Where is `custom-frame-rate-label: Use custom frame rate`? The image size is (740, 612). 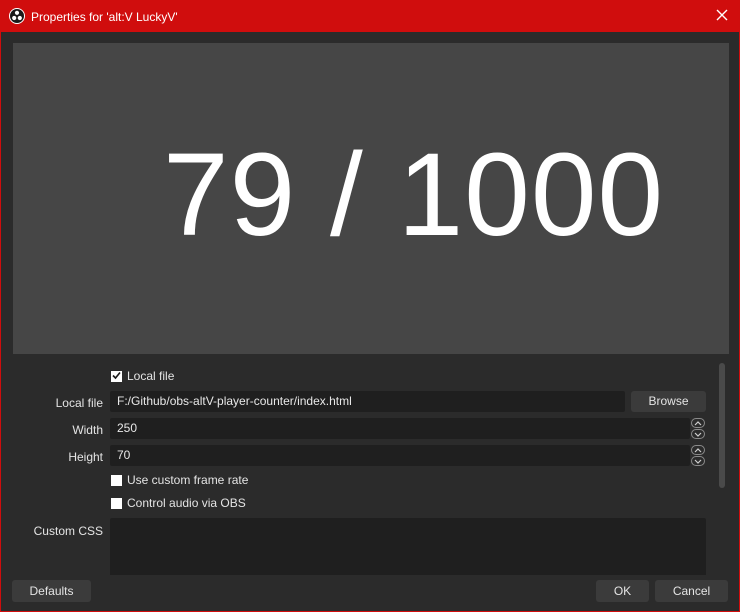 custom-frame-rate-label: Use custom frame rate is located at coordinates (188, 480).